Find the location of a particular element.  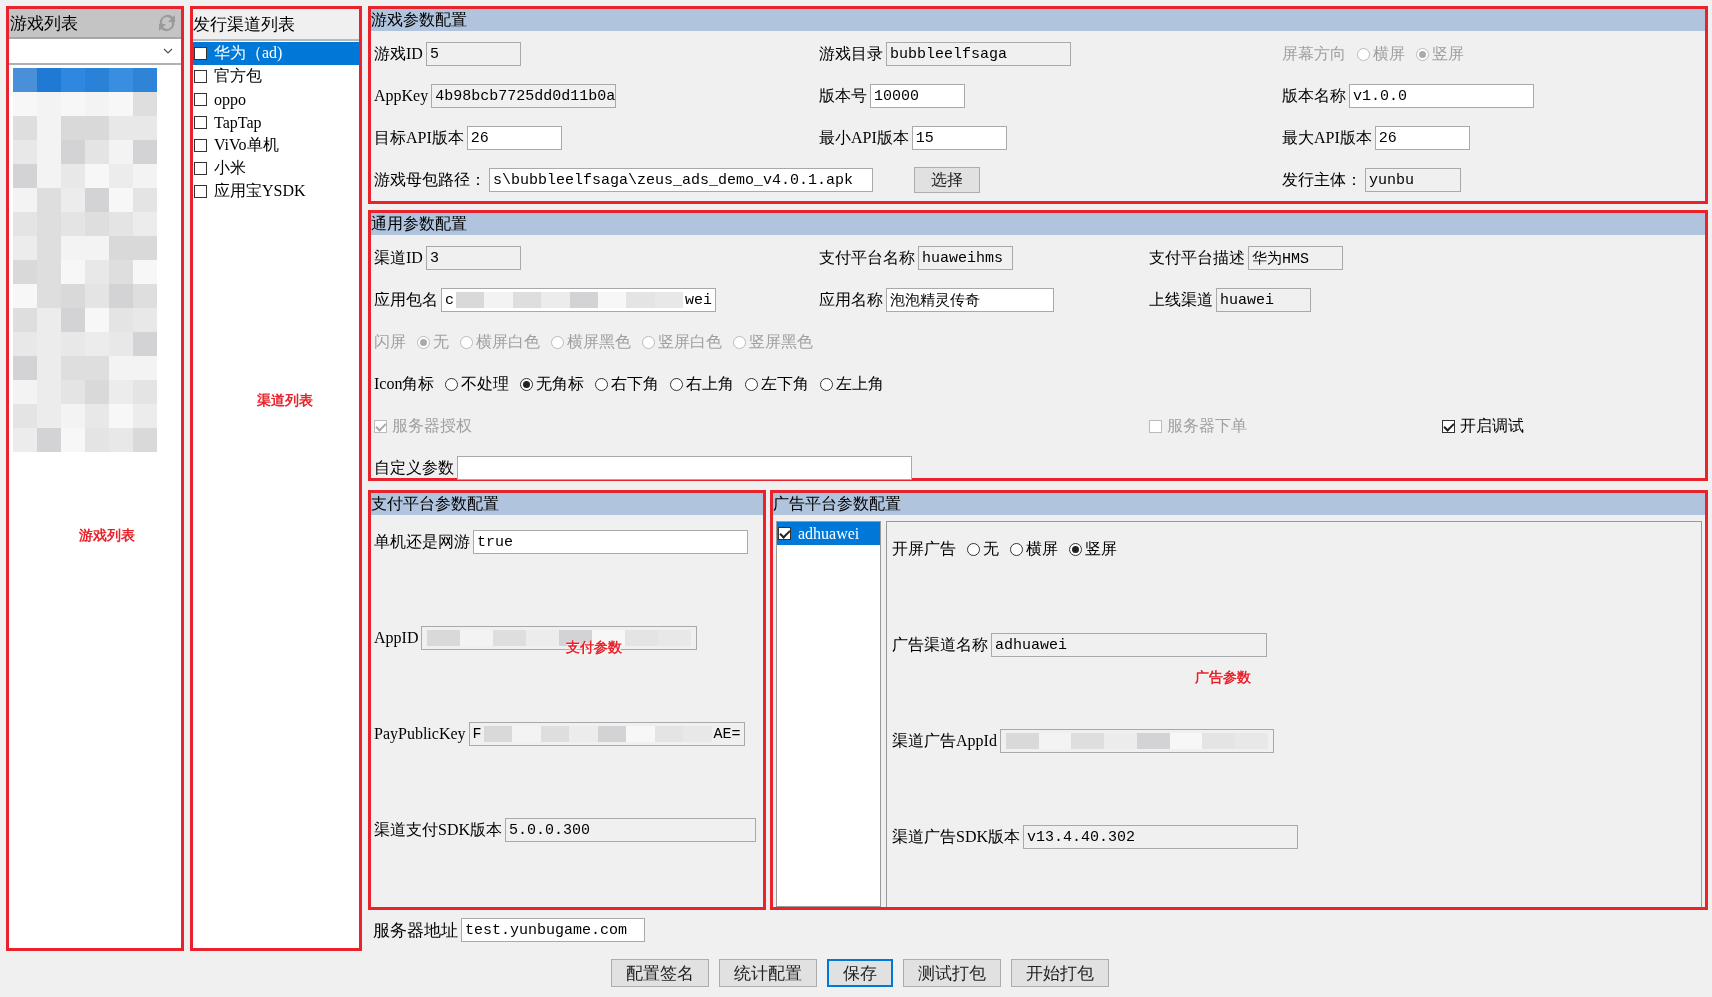

field-label: 广告渠道名称 is located at coordinates (940, 644).